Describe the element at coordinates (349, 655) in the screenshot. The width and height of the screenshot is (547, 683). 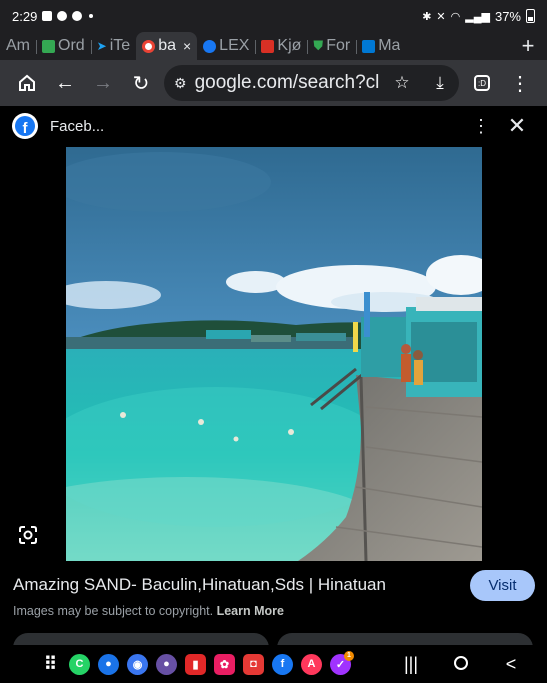
I see `notification-badge: 1` at that location.